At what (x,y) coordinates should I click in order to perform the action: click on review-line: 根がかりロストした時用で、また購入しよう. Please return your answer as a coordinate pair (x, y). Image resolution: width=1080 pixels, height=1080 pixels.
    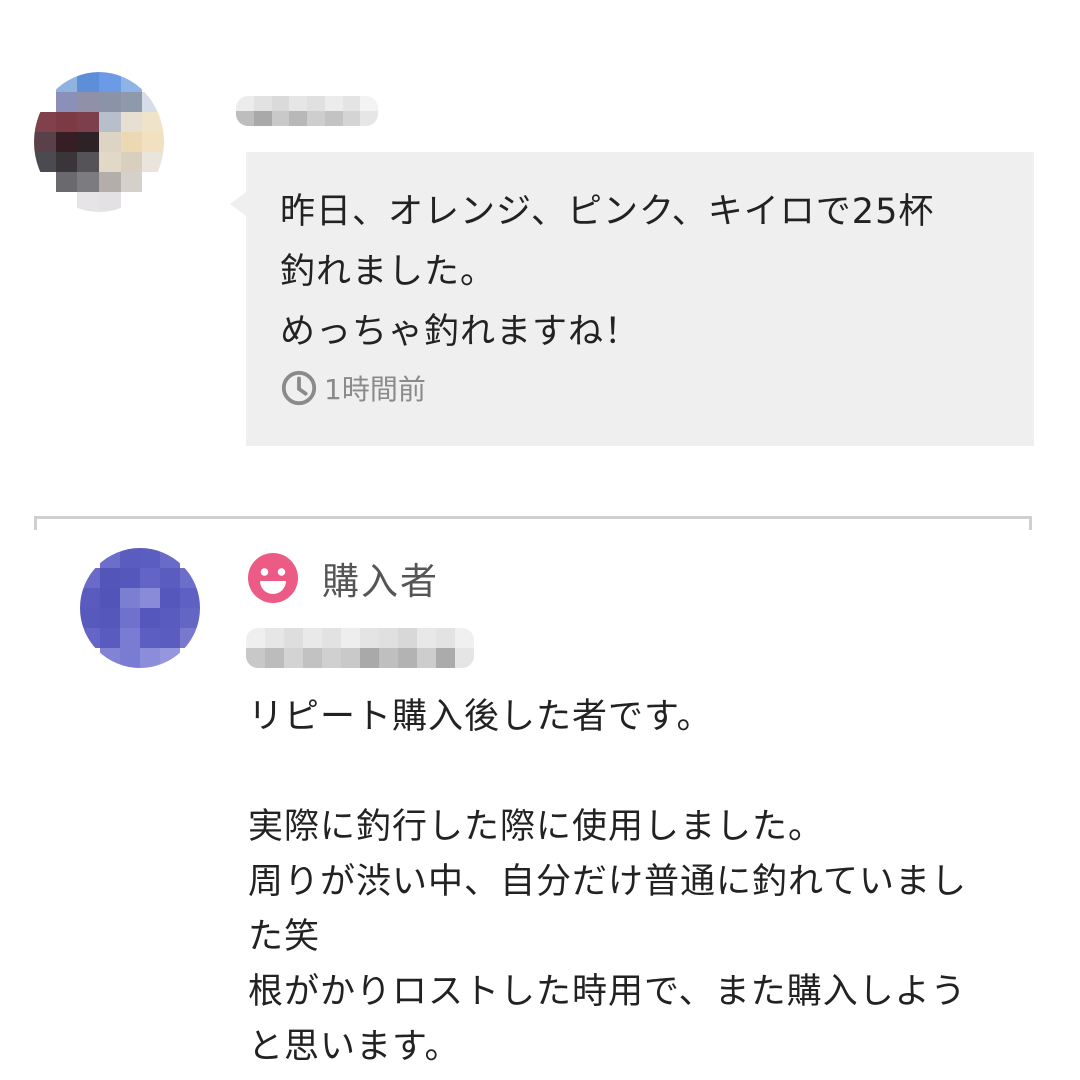
    Looking at the image, I should click on (607, 992).